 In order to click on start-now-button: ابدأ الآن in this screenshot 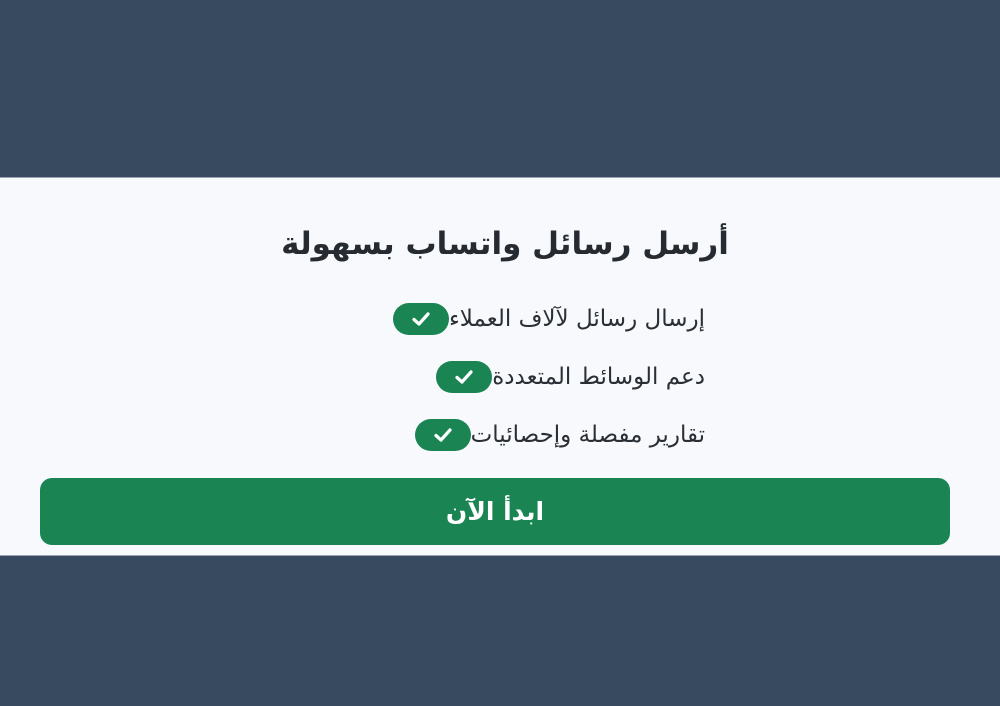, I will do `click(495, 511)`.